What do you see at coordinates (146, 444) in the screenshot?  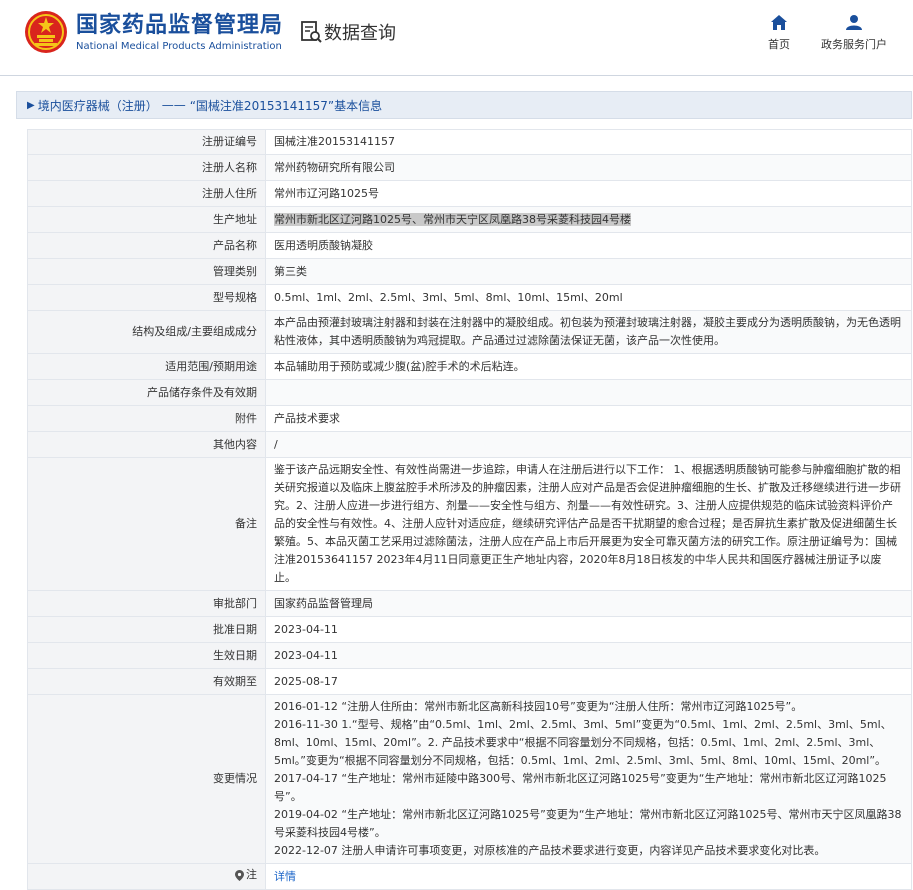 I see `field-label: 其他内容` at bounding box center [146, 444].